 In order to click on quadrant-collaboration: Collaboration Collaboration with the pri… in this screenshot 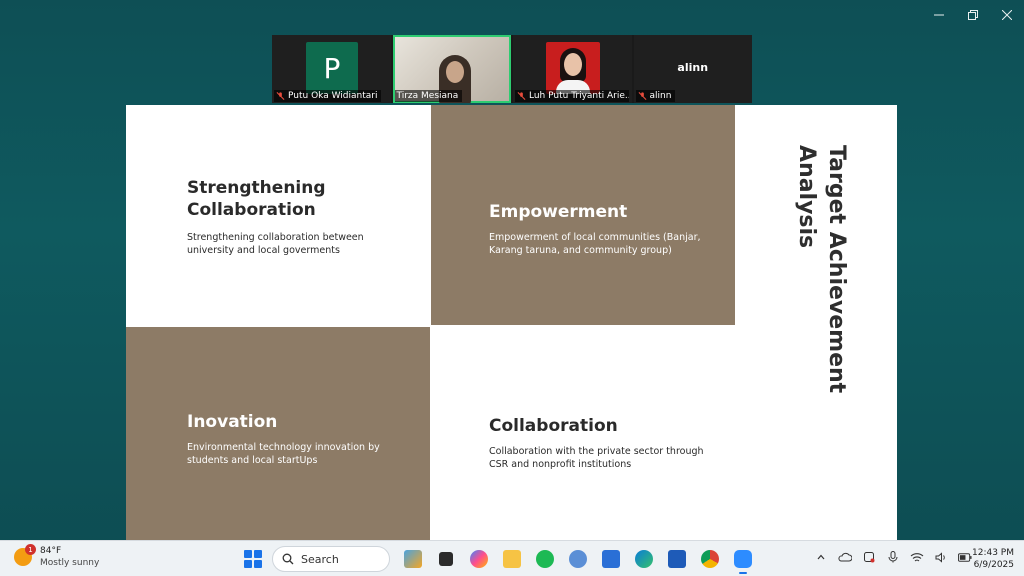, I will do `click(583, 433)`.